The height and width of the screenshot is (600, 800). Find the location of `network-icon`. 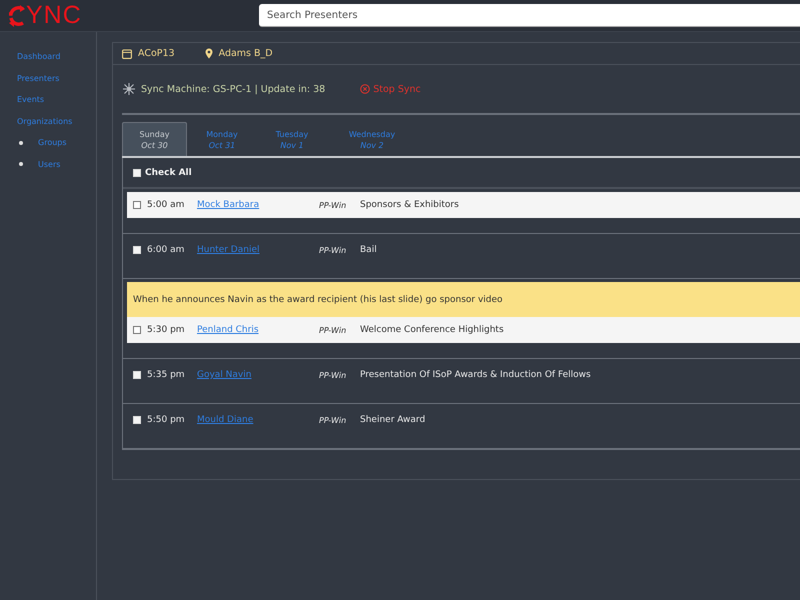

network-icon is located at coordinates (129, 89).